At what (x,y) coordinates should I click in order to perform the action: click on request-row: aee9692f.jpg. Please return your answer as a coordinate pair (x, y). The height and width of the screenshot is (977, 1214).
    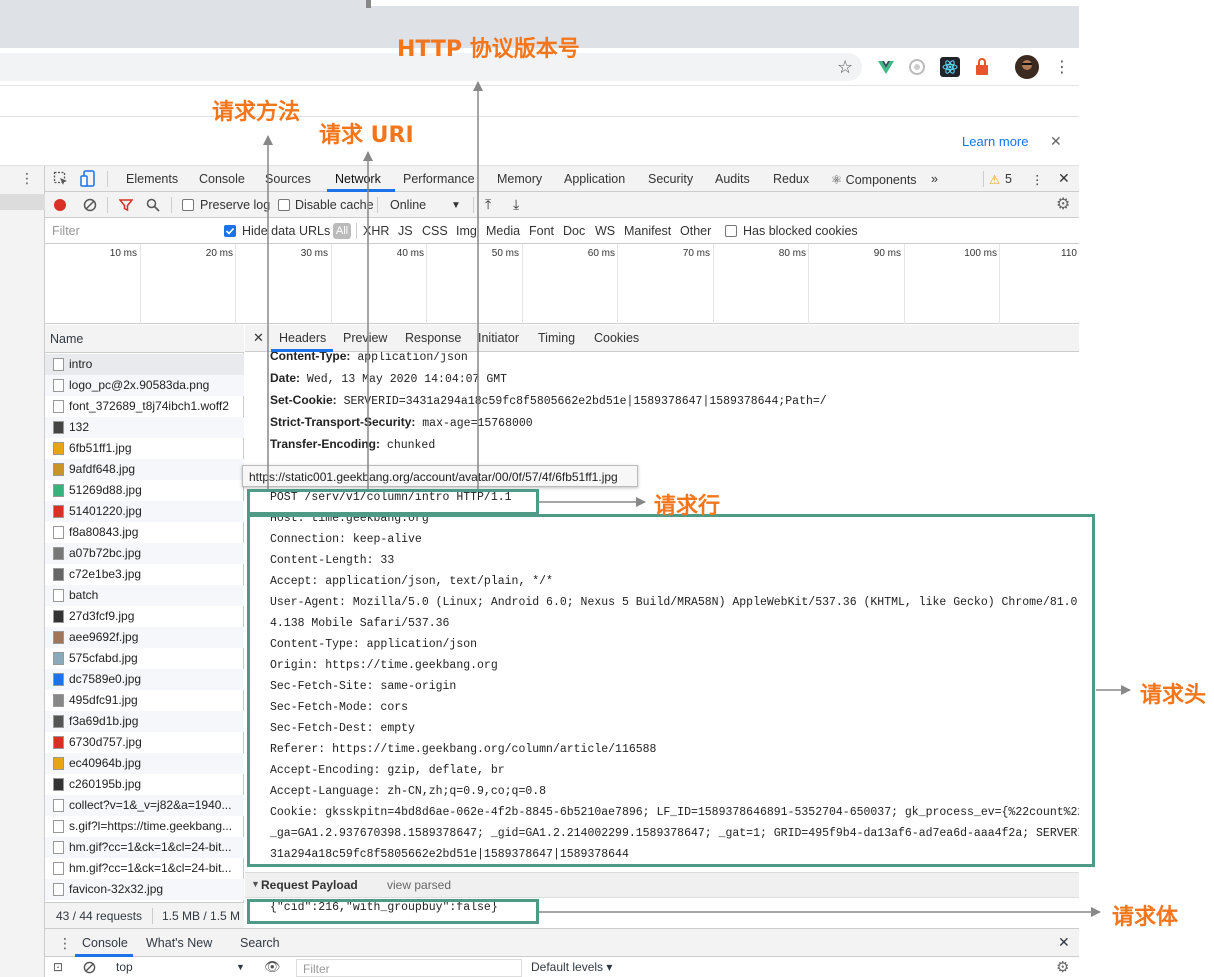
    Looking at the image, I should click on (144, 637).